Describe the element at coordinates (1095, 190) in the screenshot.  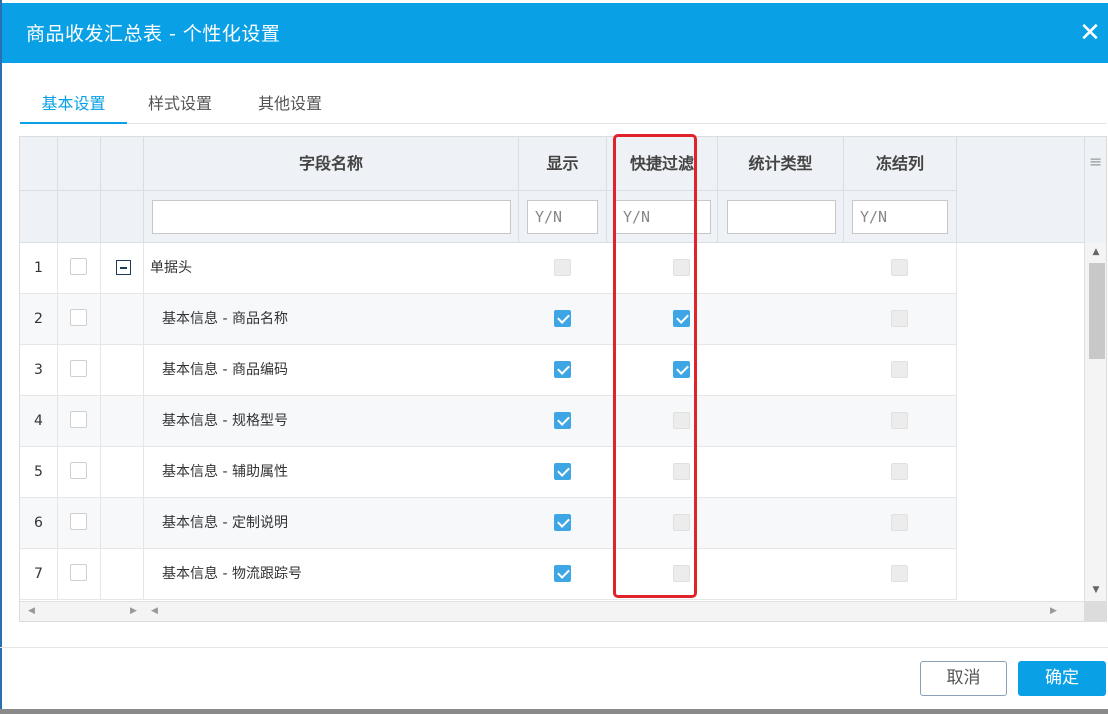
I see `column-menu-area: ≡` at that location.